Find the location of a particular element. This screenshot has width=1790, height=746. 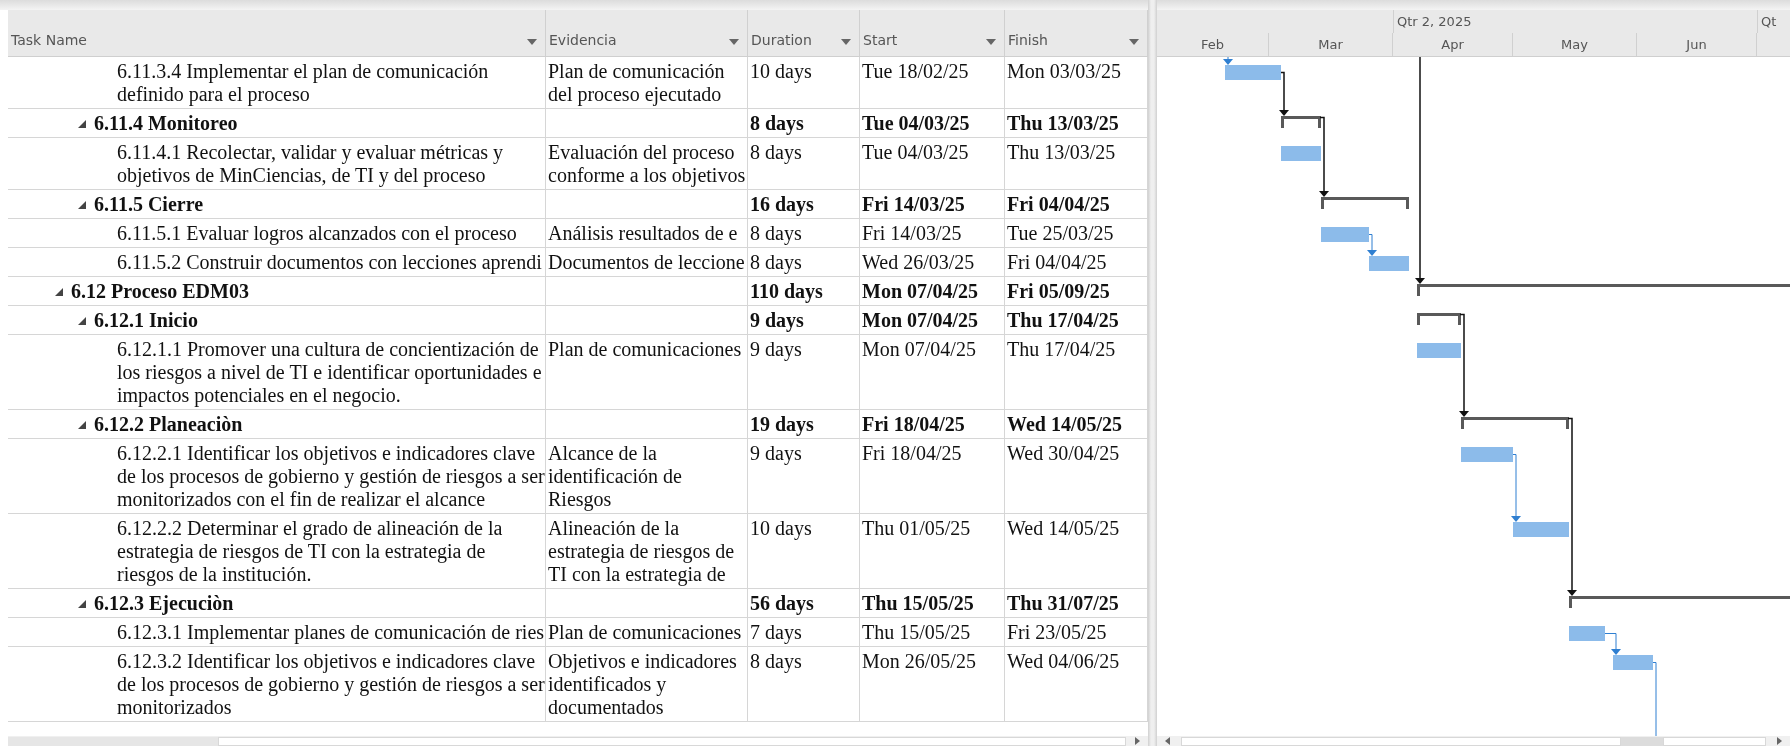

month-label: Apr is located at coordinates (1452, 44).